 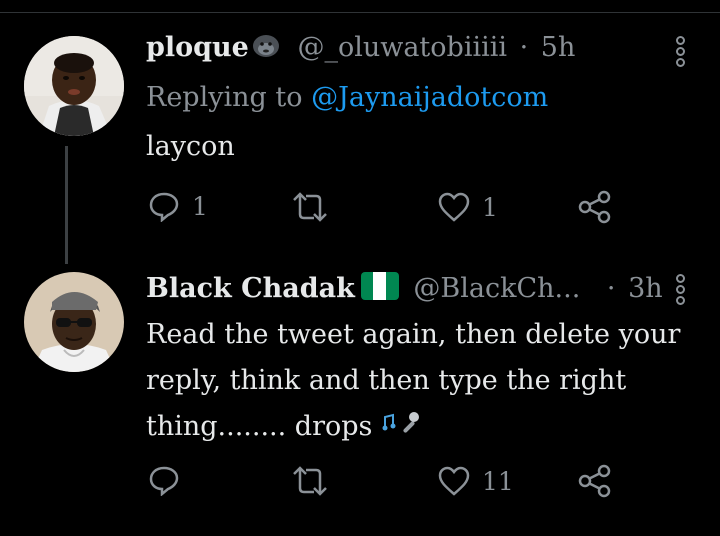 I want to click on tweet-header: ploque @_oluwatobiiiii · 5h, so click(x=360, y=48).